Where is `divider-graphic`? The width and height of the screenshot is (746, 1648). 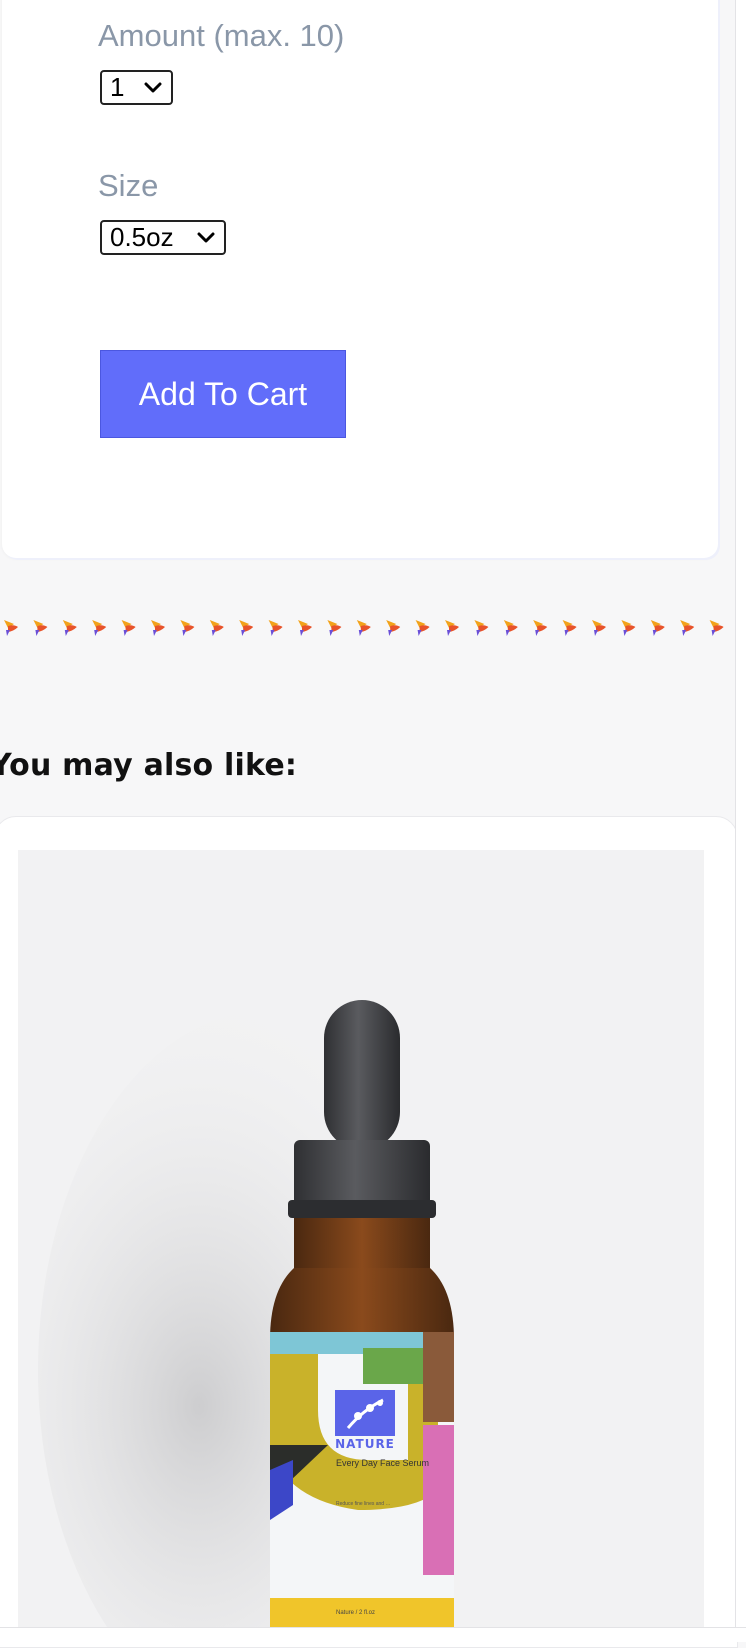
divider-graphic is located at coordinates (364, 628).